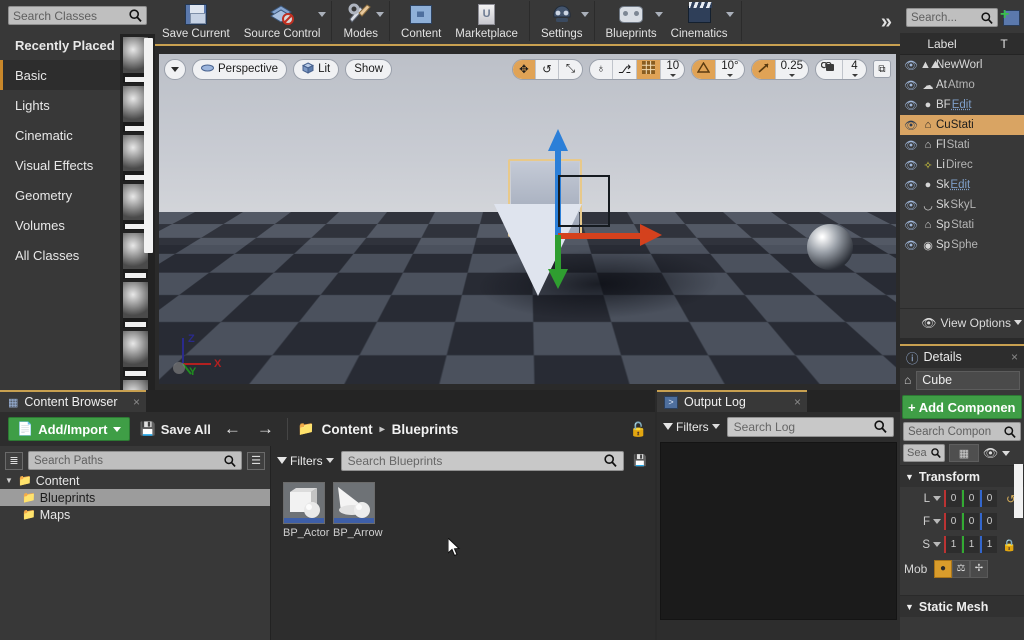 This screenshot has height=640, width=1024. What do you see at coordinates (943, 568) in the screenshot?
I see `static-mobility-button: ●` at bounding box center [943, 568].